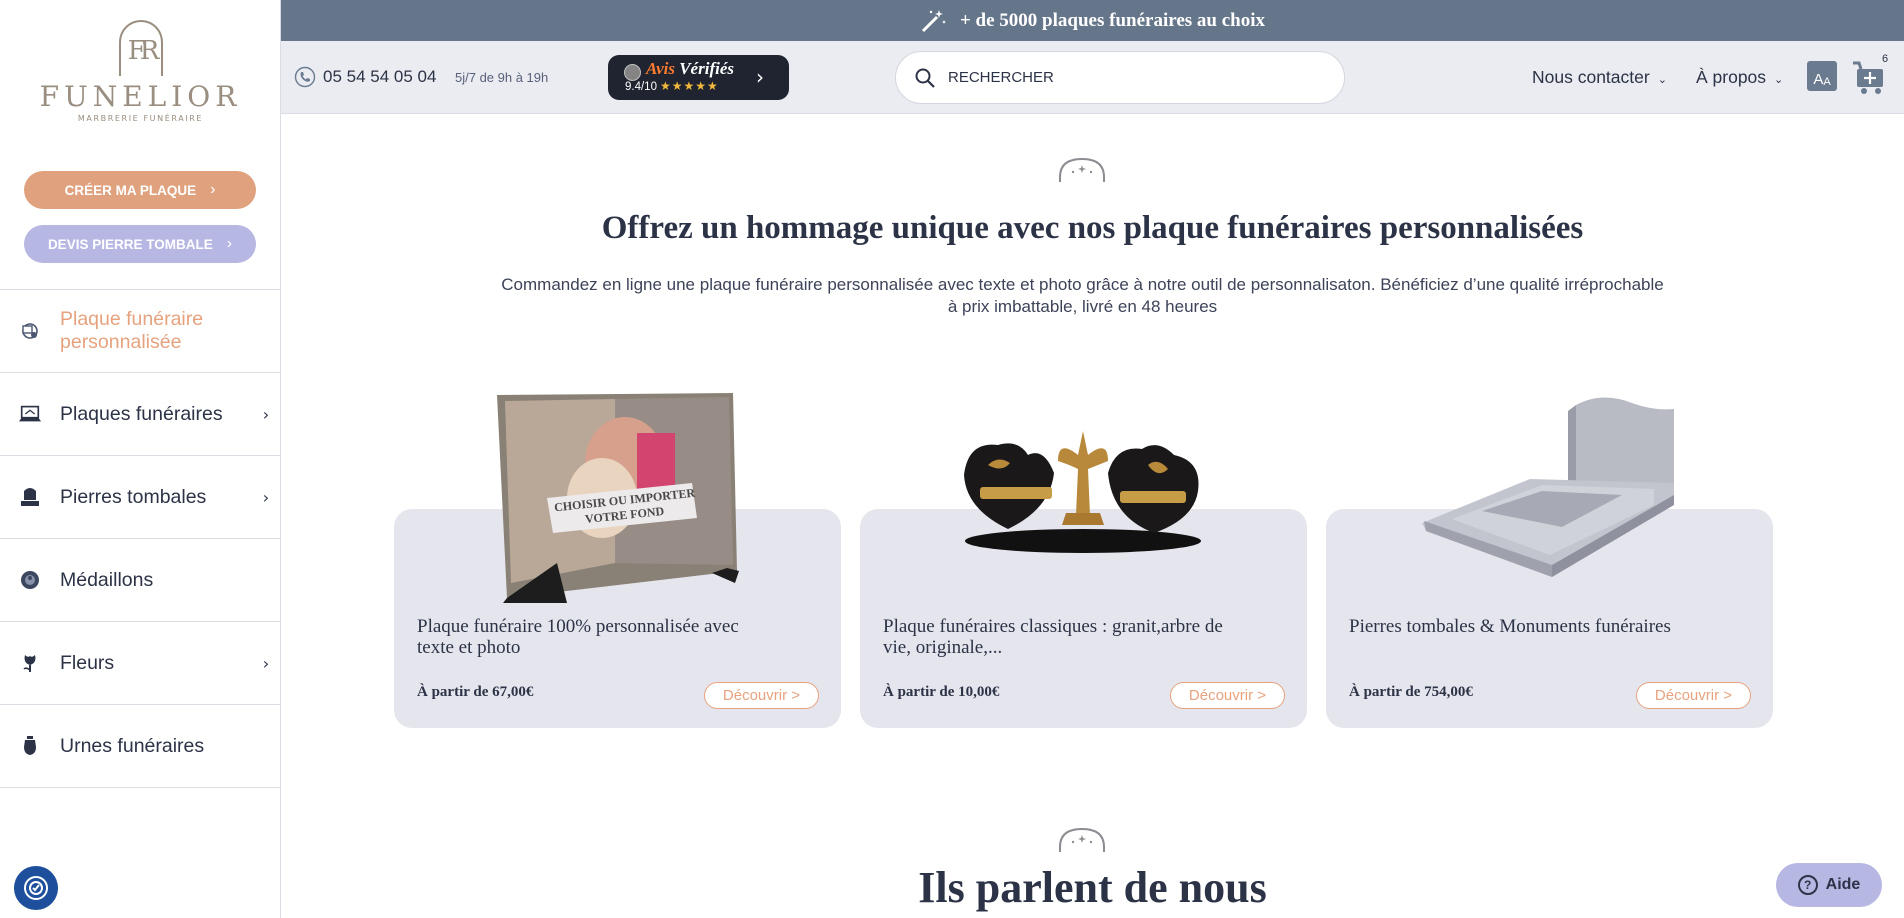  Describe the element at coordinates (30, 580) in the screenshot. I see `medallion-icon` at that location.